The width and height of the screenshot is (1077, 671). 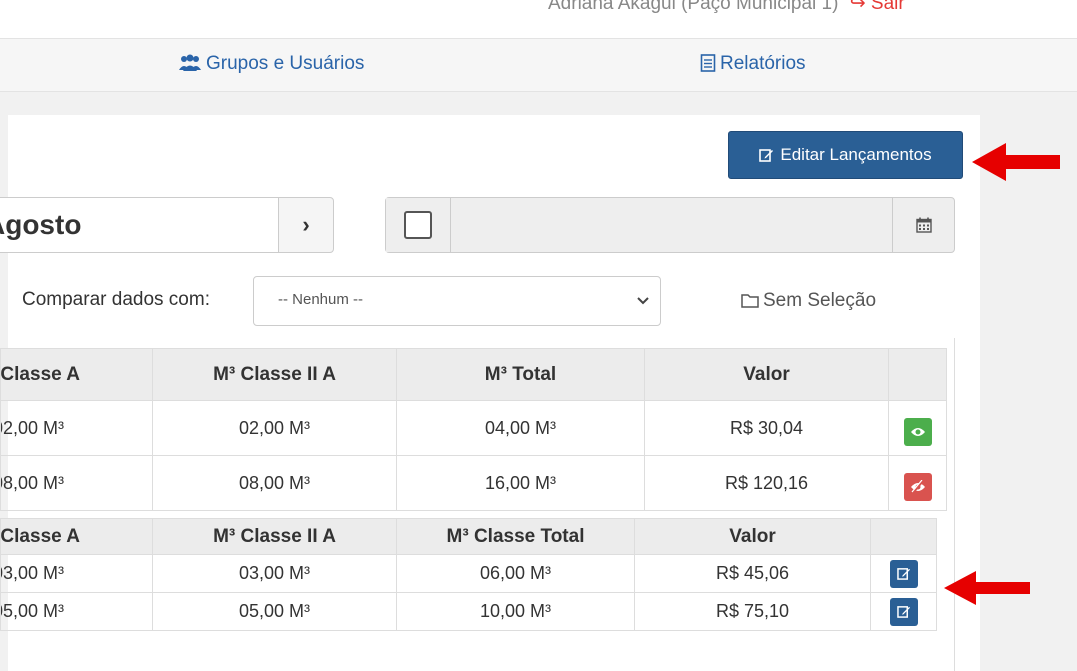 I want to click on user-name: Adriana Akagui (Paço Municipal 1), so click(x=693, y=7).